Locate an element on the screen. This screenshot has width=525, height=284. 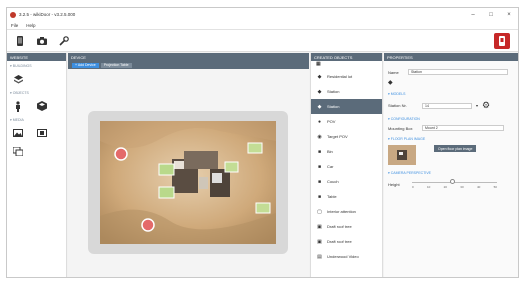
title-bar: 3.2.5 - wikiDoor - v3.2.5.000 – □ × is located at coordinates (262, 14).